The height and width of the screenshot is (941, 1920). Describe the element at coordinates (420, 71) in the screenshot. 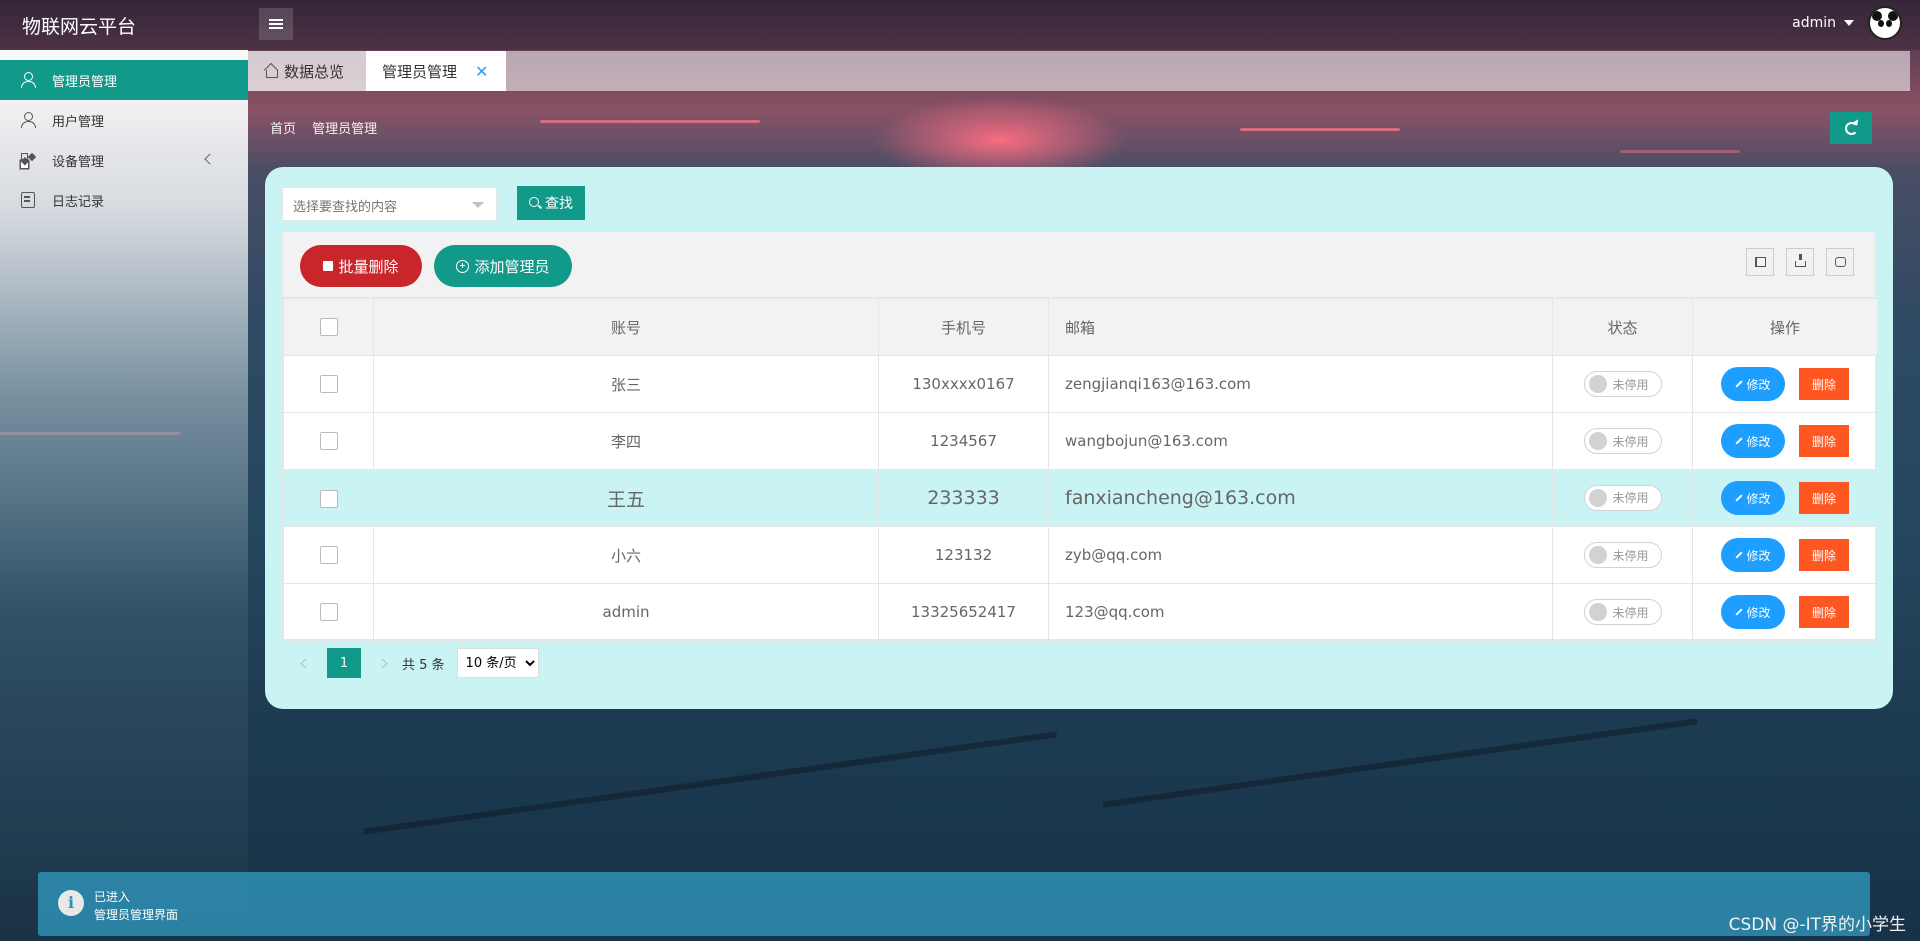

I see `tab-label: 管理员管理` at that location.